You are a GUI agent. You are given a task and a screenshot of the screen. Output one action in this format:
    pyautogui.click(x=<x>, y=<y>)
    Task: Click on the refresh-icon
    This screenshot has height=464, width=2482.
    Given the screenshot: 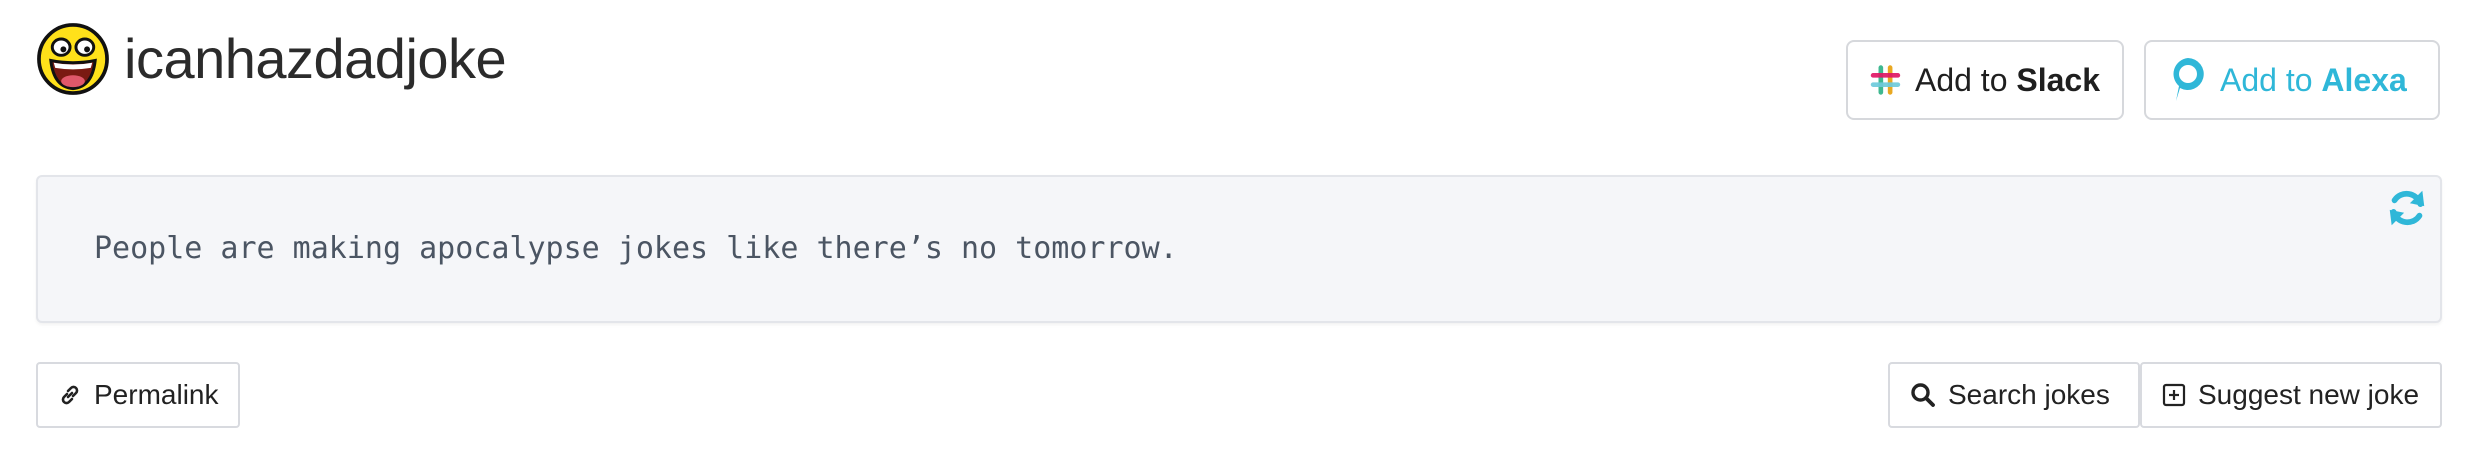 What is the action you would take?
    pyautogui.click(x=2407, y=208)
    